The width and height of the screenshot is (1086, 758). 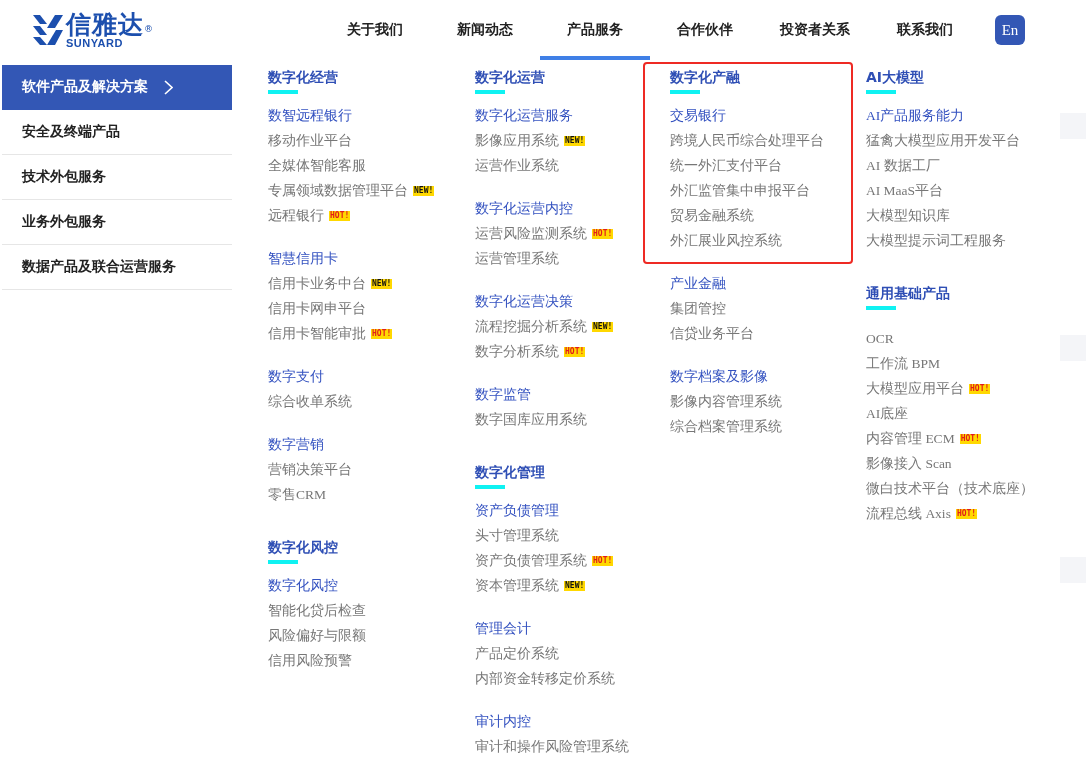 I want to click on section-title: 数字化运营, so click(x=510, y=77).